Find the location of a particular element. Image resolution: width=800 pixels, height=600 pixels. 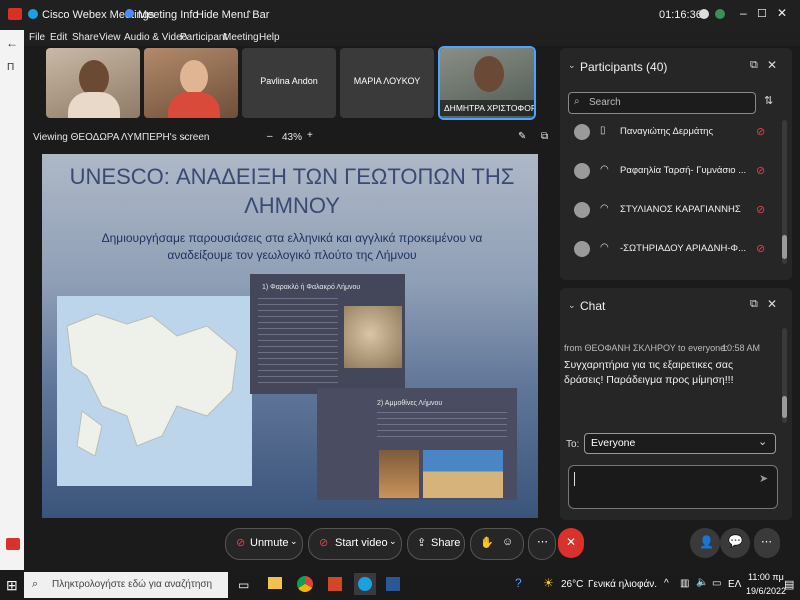

menu-edit: Edit is located at coordinates (58, 37).